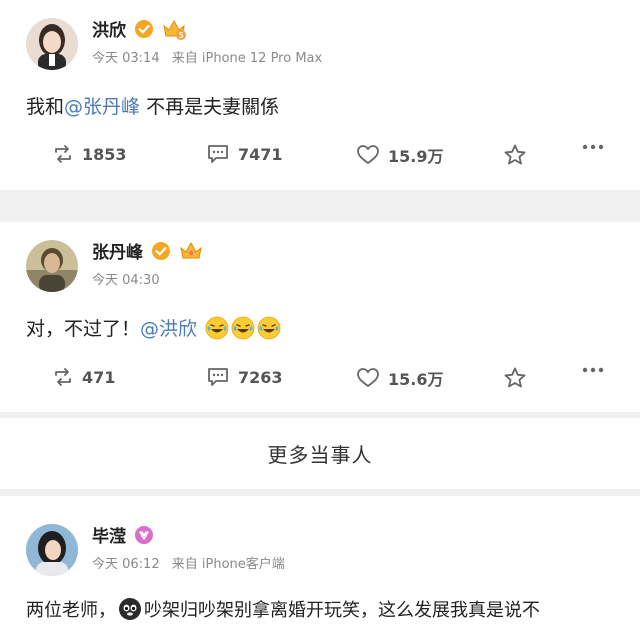  What do you see at coordinates (244, 154) in the screenshot?
I see `comment-button: 7471` at bounding box center [244, 154].